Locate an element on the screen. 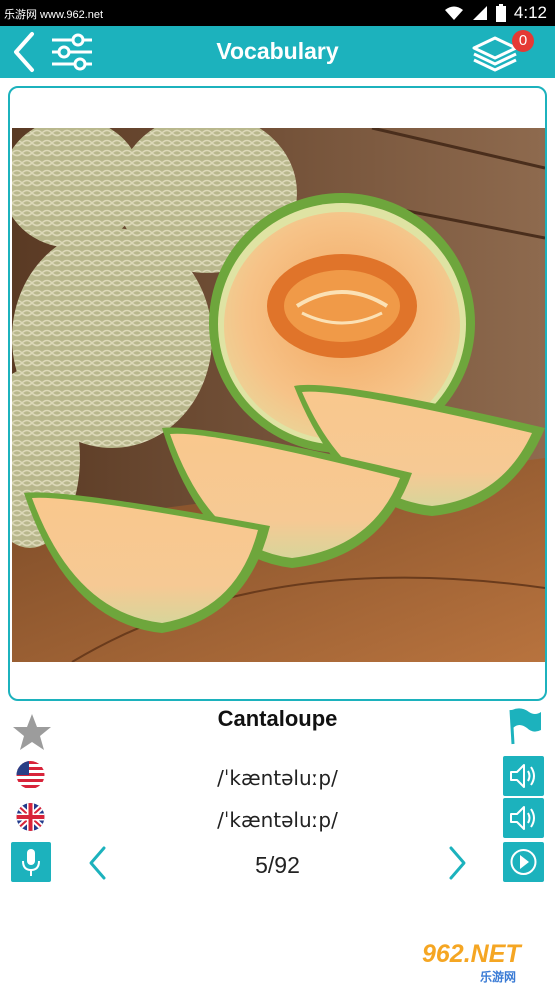  signal-icon is located at coordinates (479, 13).